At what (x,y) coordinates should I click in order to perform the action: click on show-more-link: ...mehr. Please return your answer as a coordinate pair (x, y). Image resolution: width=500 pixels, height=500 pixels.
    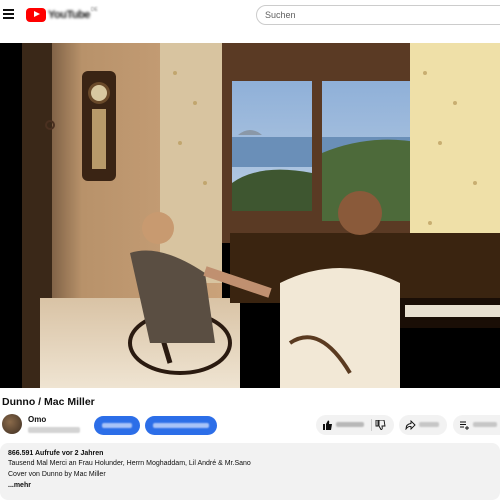
    Looking at the image, I should click on (19, 485).